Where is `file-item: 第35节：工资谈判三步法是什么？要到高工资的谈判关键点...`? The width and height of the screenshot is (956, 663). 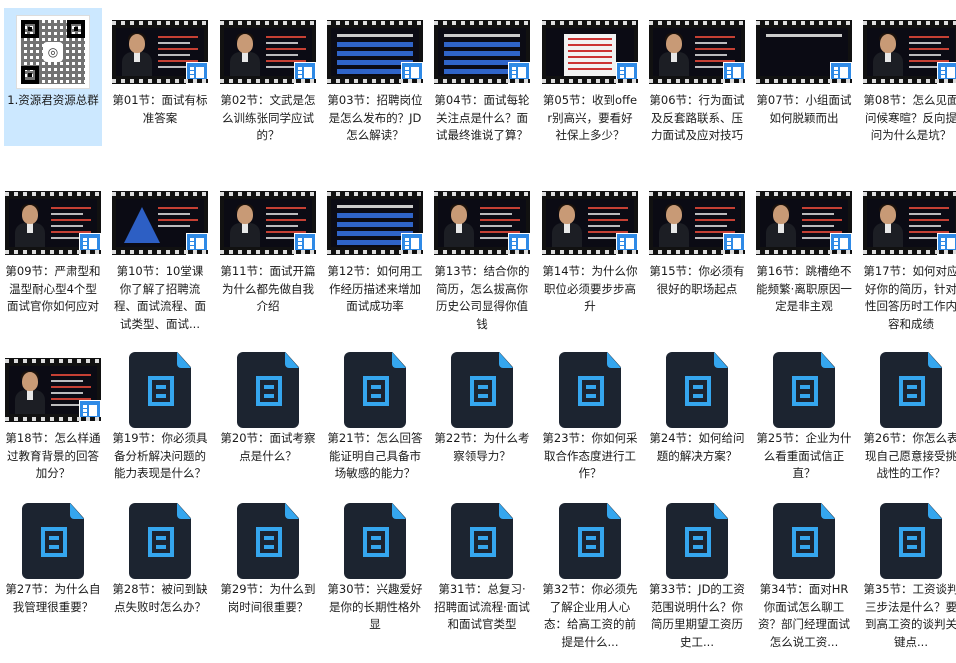
file-item: 第35节：工资谈判三步法是什么？要到高工资的谈判关键点... is located at coordinates (909, 580).